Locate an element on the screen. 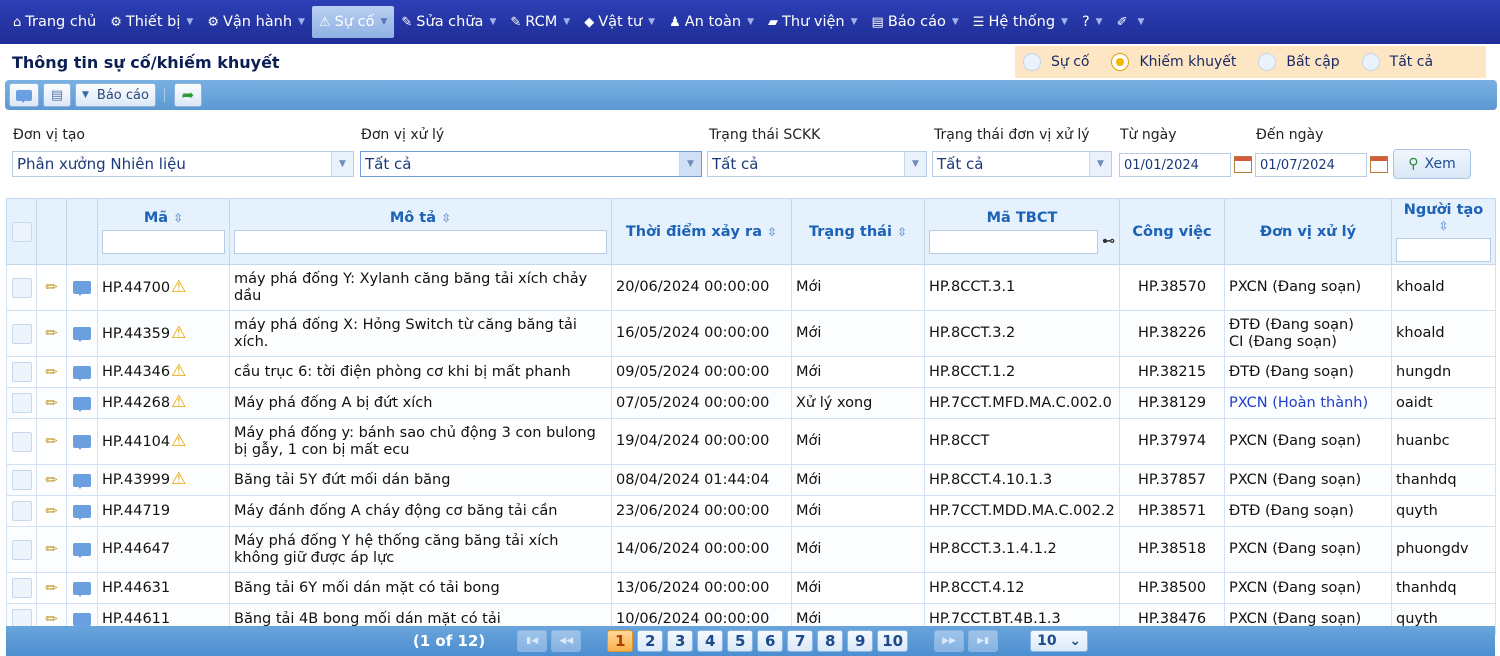  export-button: ▤ is located at coordinates (57, 95).